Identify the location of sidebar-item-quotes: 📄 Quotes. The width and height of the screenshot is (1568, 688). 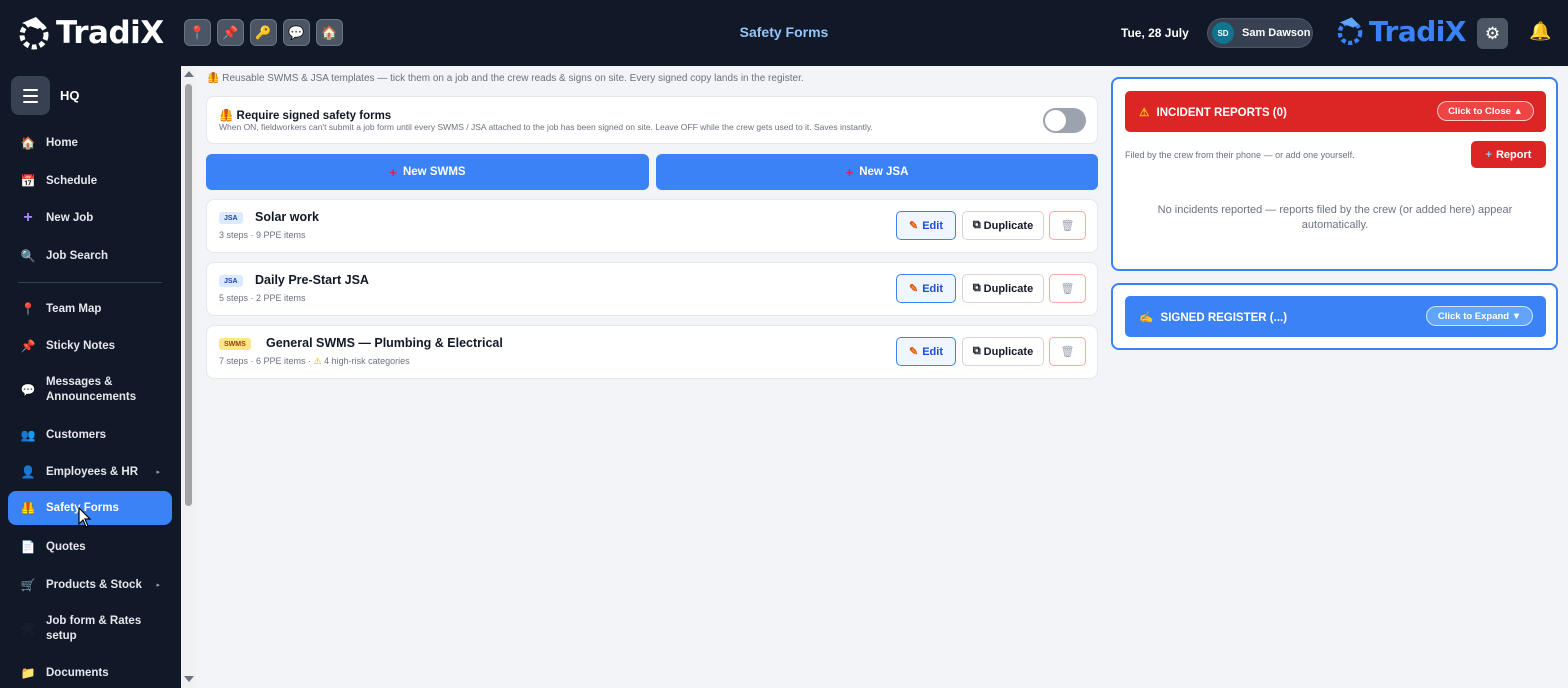
(90, 547).